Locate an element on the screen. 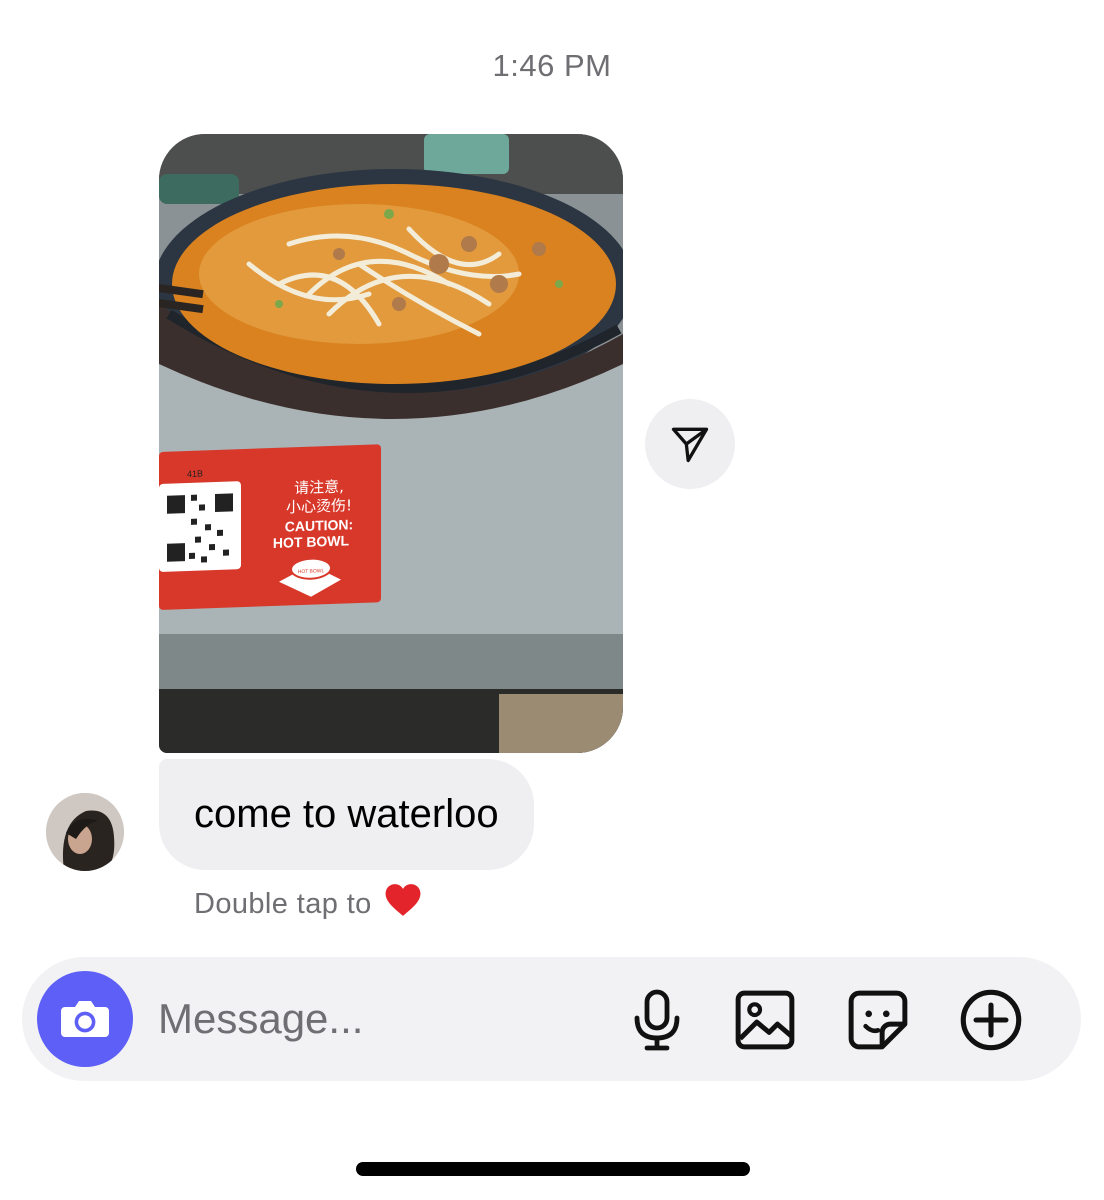  camera-icon is located at coordinates (85, 1019).